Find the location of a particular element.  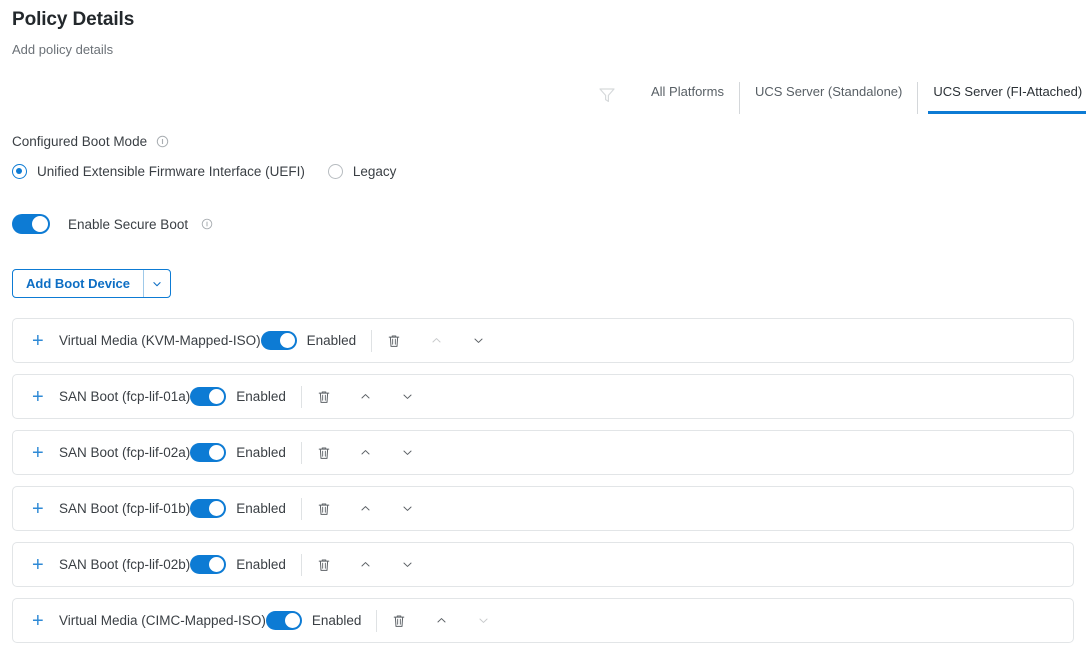

boot-device-row: + Virtual Media (KVM-Mapped-ISO) Enabled is located at coordinates (543, 340).